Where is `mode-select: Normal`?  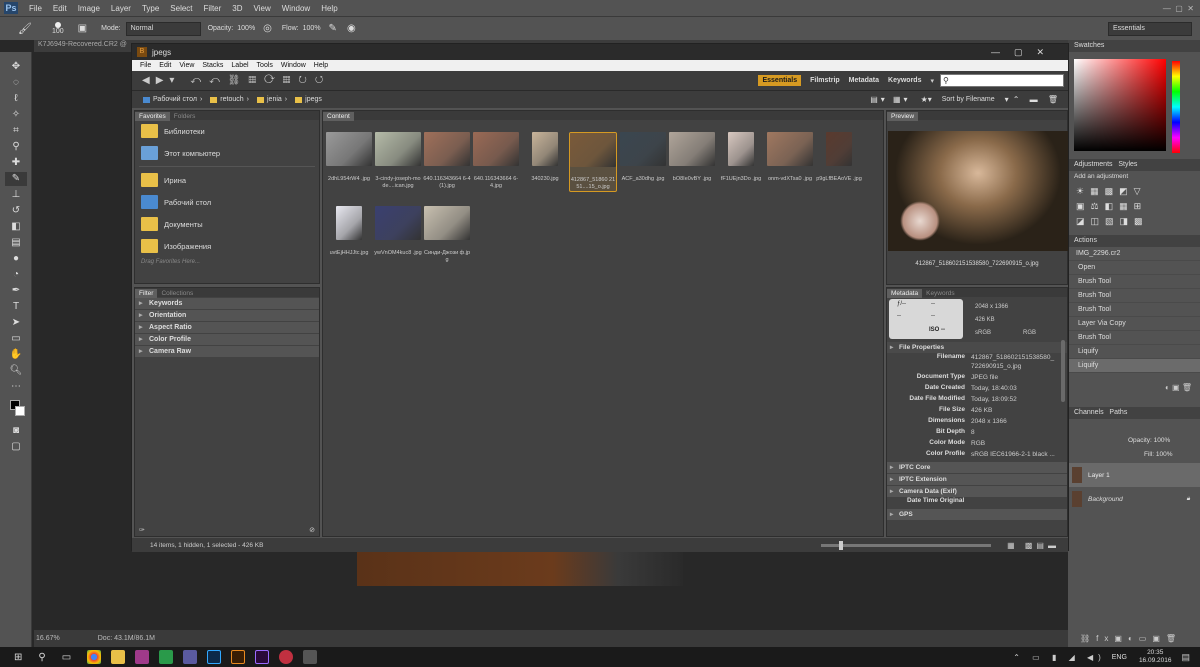 mode-select: Normal is located at coordinates (163, 28).